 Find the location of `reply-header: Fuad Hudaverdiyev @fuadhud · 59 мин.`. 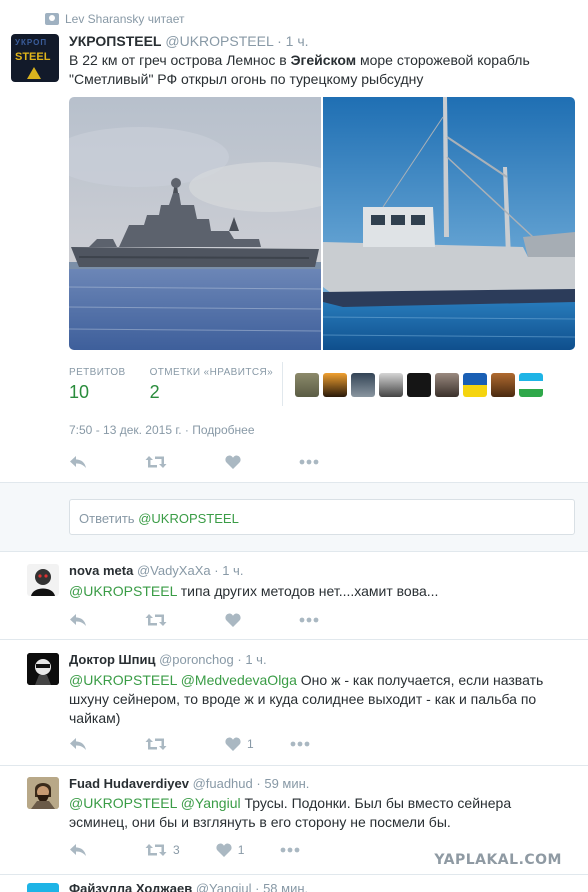

reply-header: Fuad Hudaverdiyev @fuadhud · 59 мин. is located at coordinates (189, 783).